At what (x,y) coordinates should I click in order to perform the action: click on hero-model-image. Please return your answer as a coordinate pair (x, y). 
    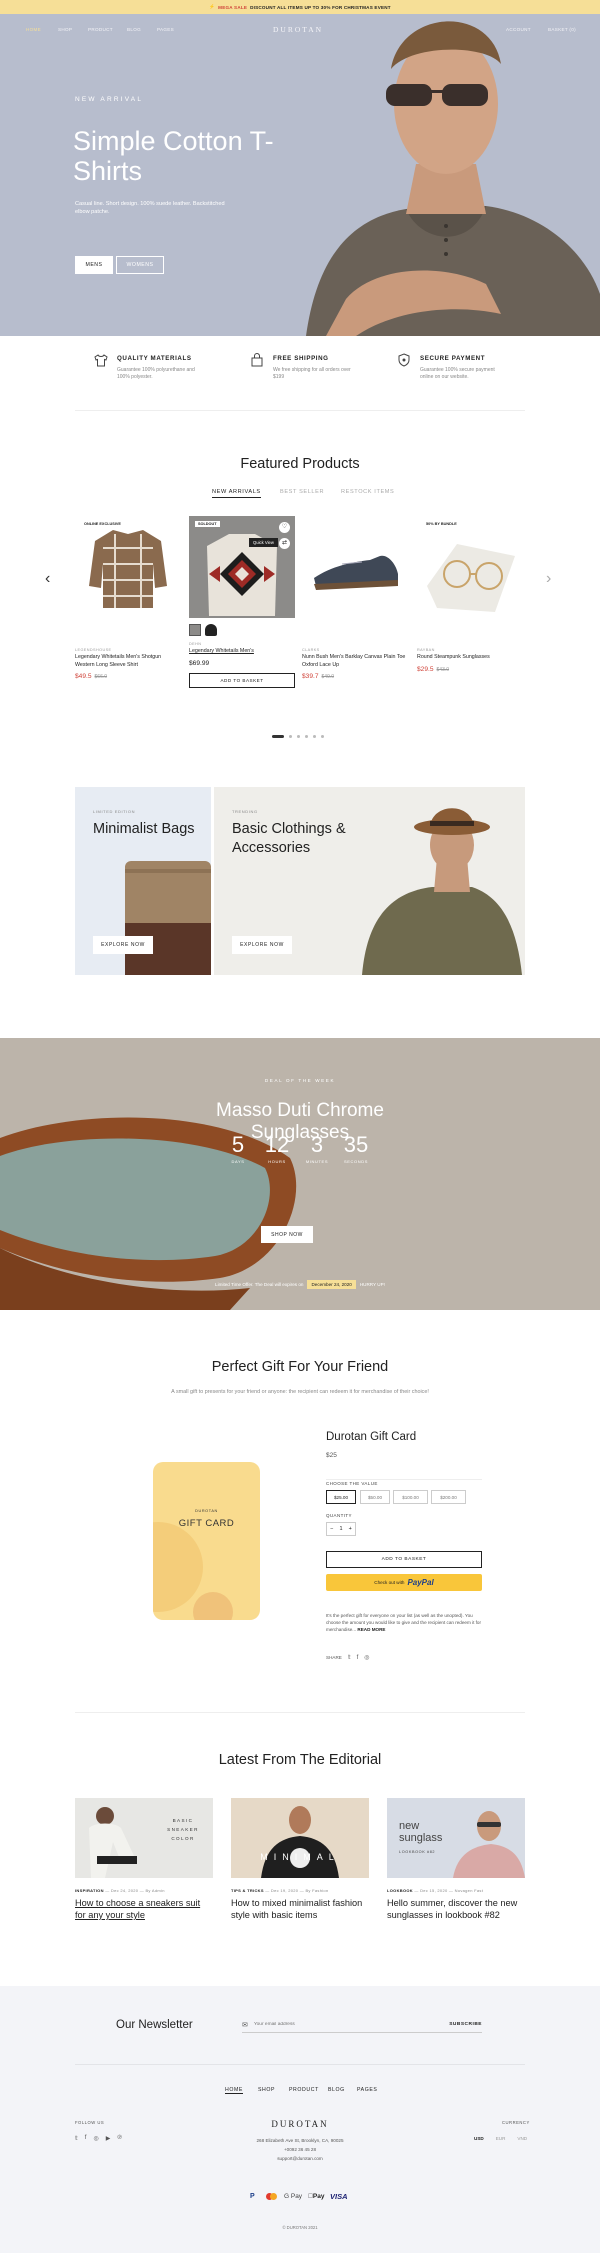
    Looking at the image, I should click on (443, 175).